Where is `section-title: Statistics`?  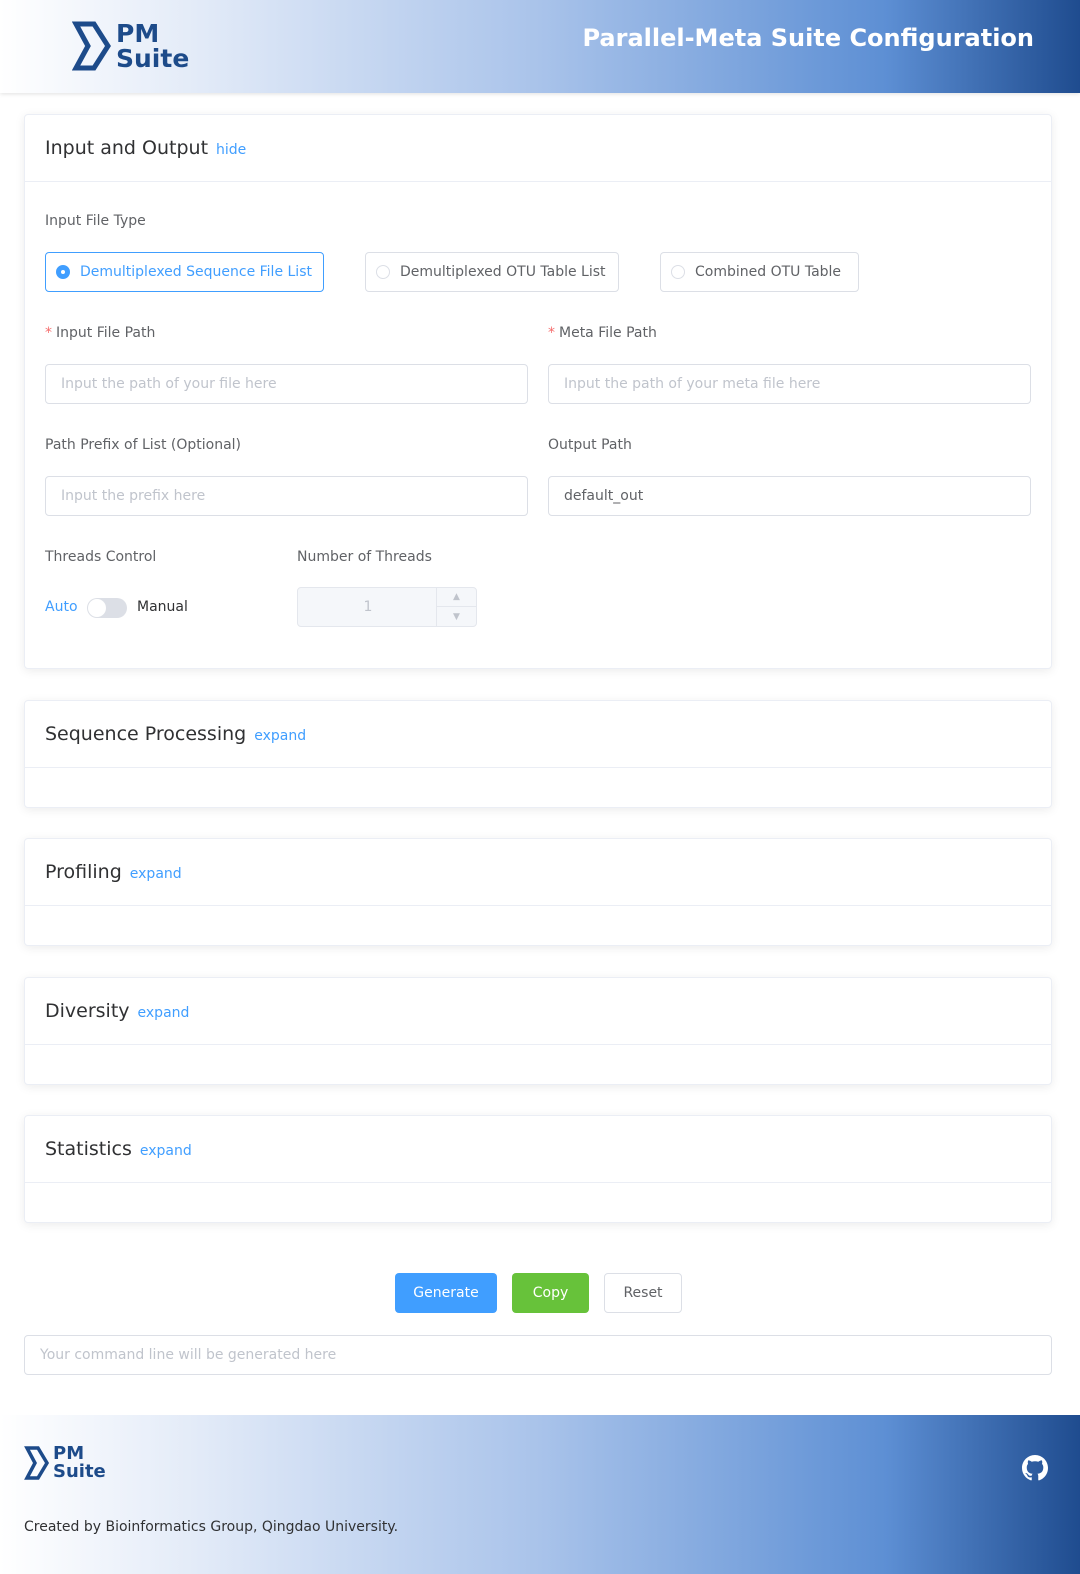
section-title: Statistics is located at coordinates (88, 1149).